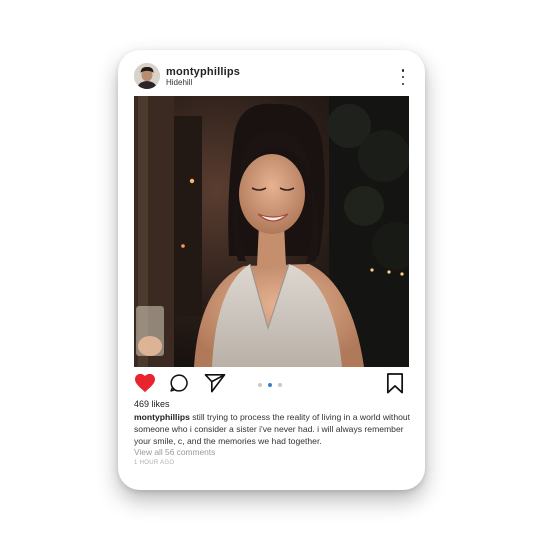 This screenshot has width=540, height=540. Describe the element at coordinates (179, 383) in the screenshot. I see `comment-bubble-icon` at that location.